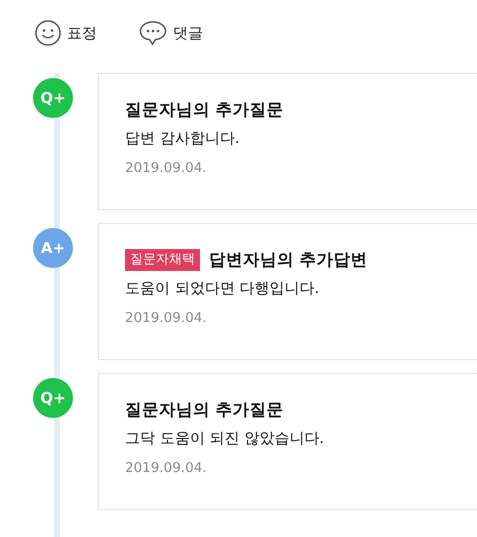  I want to click on post-text: 그닥 도움이 되진 않았습니다., so click(225, 438).